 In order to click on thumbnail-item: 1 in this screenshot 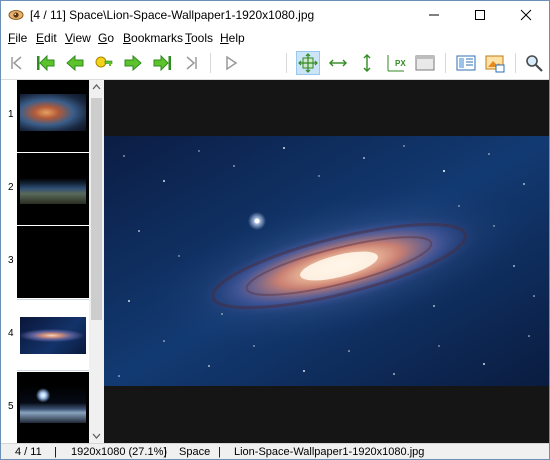, I will do `click(45, 116)`.